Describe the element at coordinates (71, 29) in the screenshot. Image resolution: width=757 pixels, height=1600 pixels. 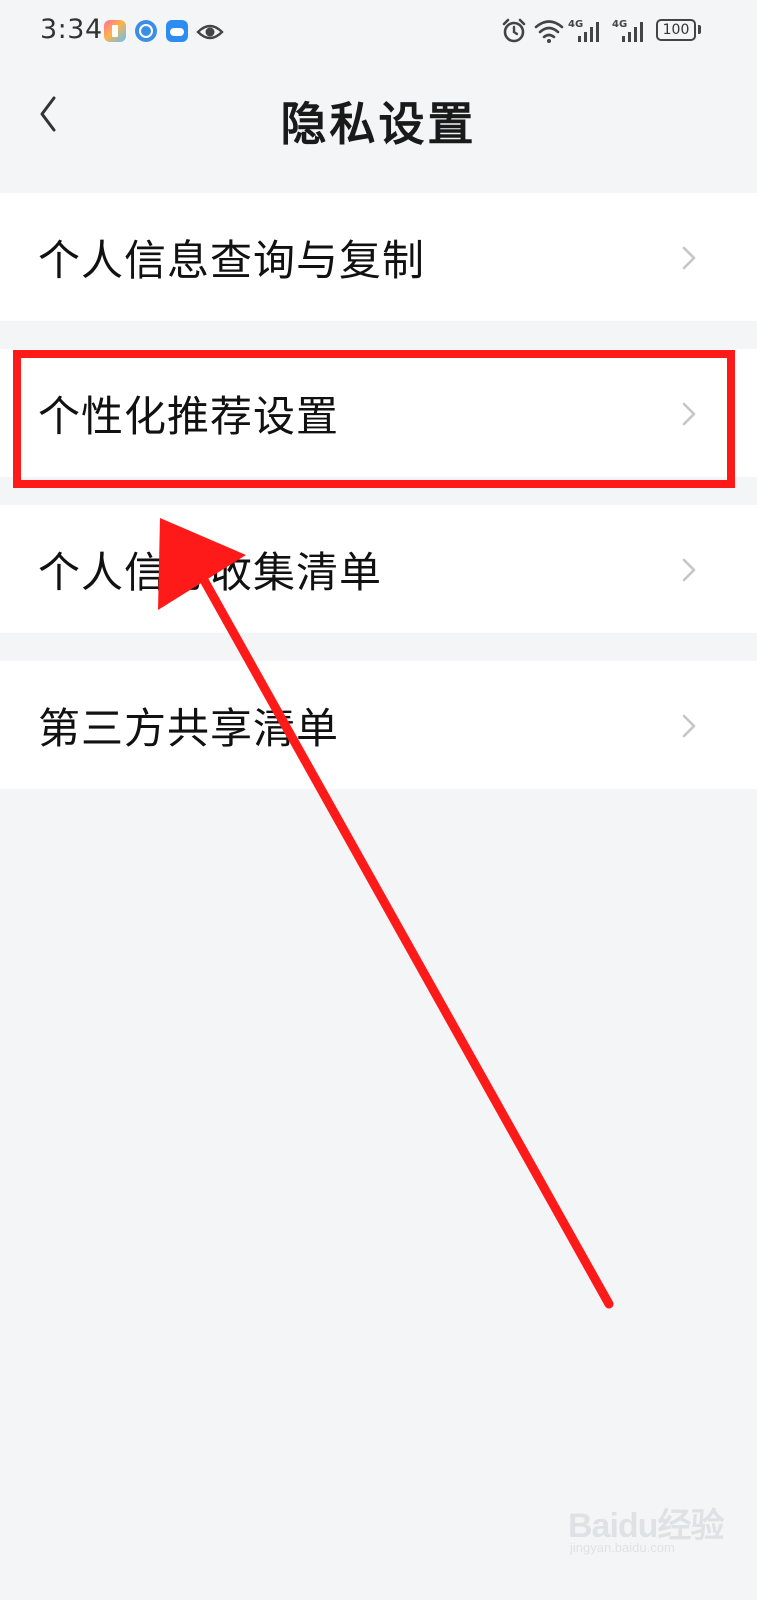
I see `status-time: 3:34` at that location.